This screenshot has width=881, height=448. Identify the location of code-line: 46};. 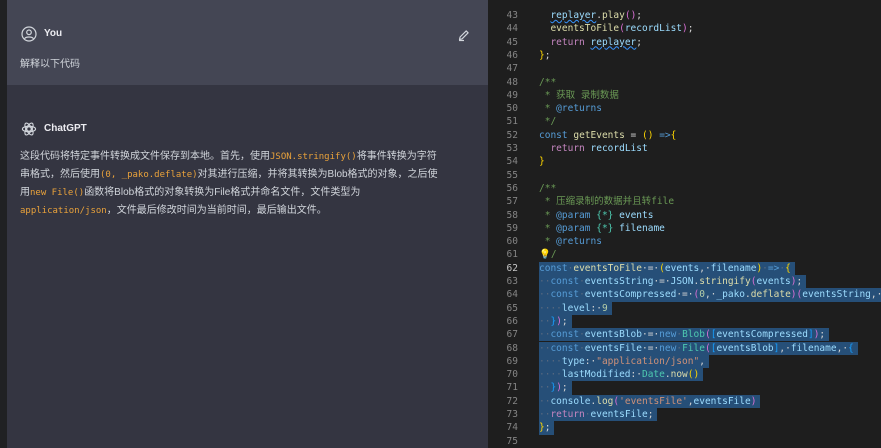
(684, 55).